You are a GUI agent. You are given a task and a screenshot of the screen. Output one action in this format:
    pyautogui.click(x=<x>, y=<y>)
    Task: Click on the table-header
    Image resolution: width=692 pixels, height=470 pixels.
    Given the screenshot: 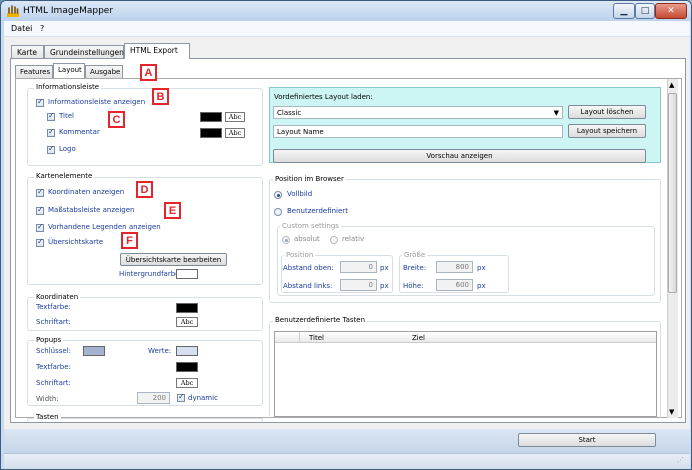 What is the action you would take?
    pyautogui.click(x=465, y=337)
    